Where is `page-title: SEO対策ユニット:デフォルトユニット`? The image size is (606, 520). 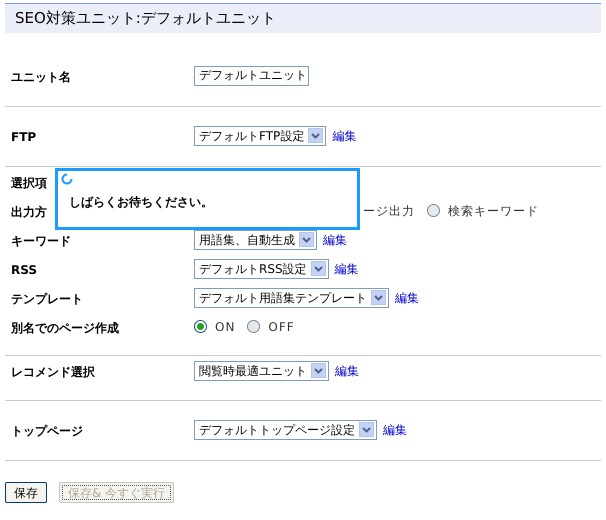
page-title: SEO対策ユニット:デフォルトユニット is located at coordinates (145, 19).